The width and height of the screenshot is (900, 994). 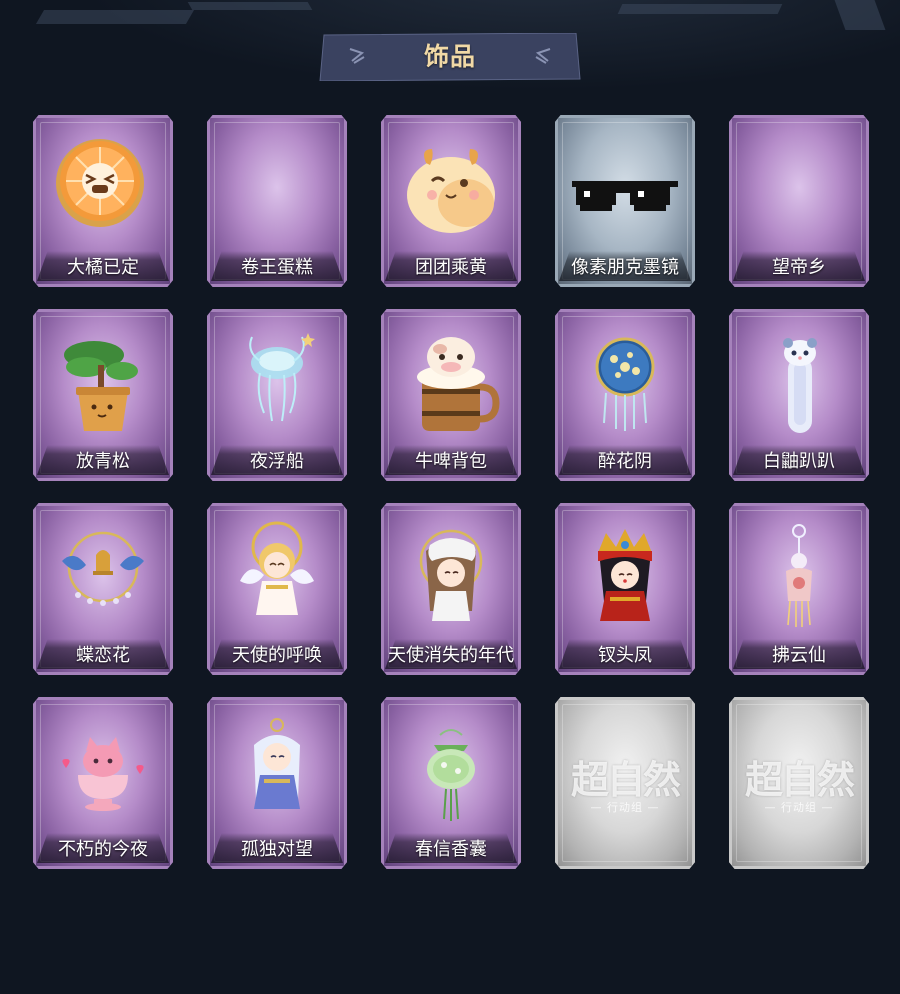 I want to click on accessory-card: 蝶恋花, so click(x=103, y=589).